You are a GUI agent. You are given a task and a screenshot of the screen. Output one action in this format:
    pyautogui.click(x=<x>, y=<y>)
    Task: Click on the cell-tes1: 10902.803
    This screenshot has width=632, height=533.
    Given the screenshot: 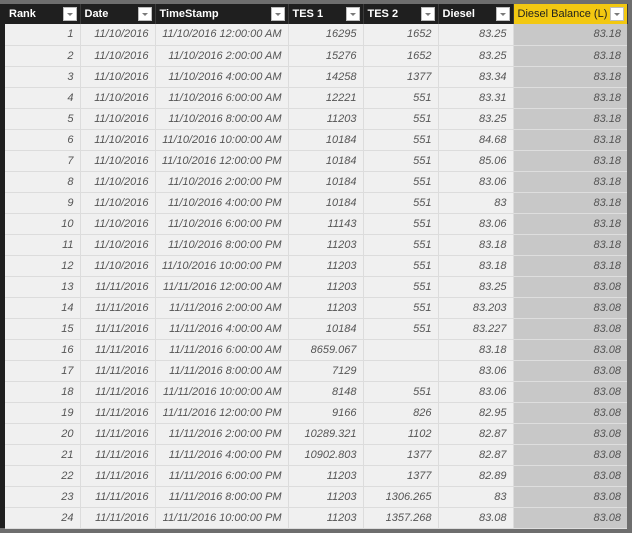 What is the action you would take?
    pyautogui.click(x=326, y=455)
    